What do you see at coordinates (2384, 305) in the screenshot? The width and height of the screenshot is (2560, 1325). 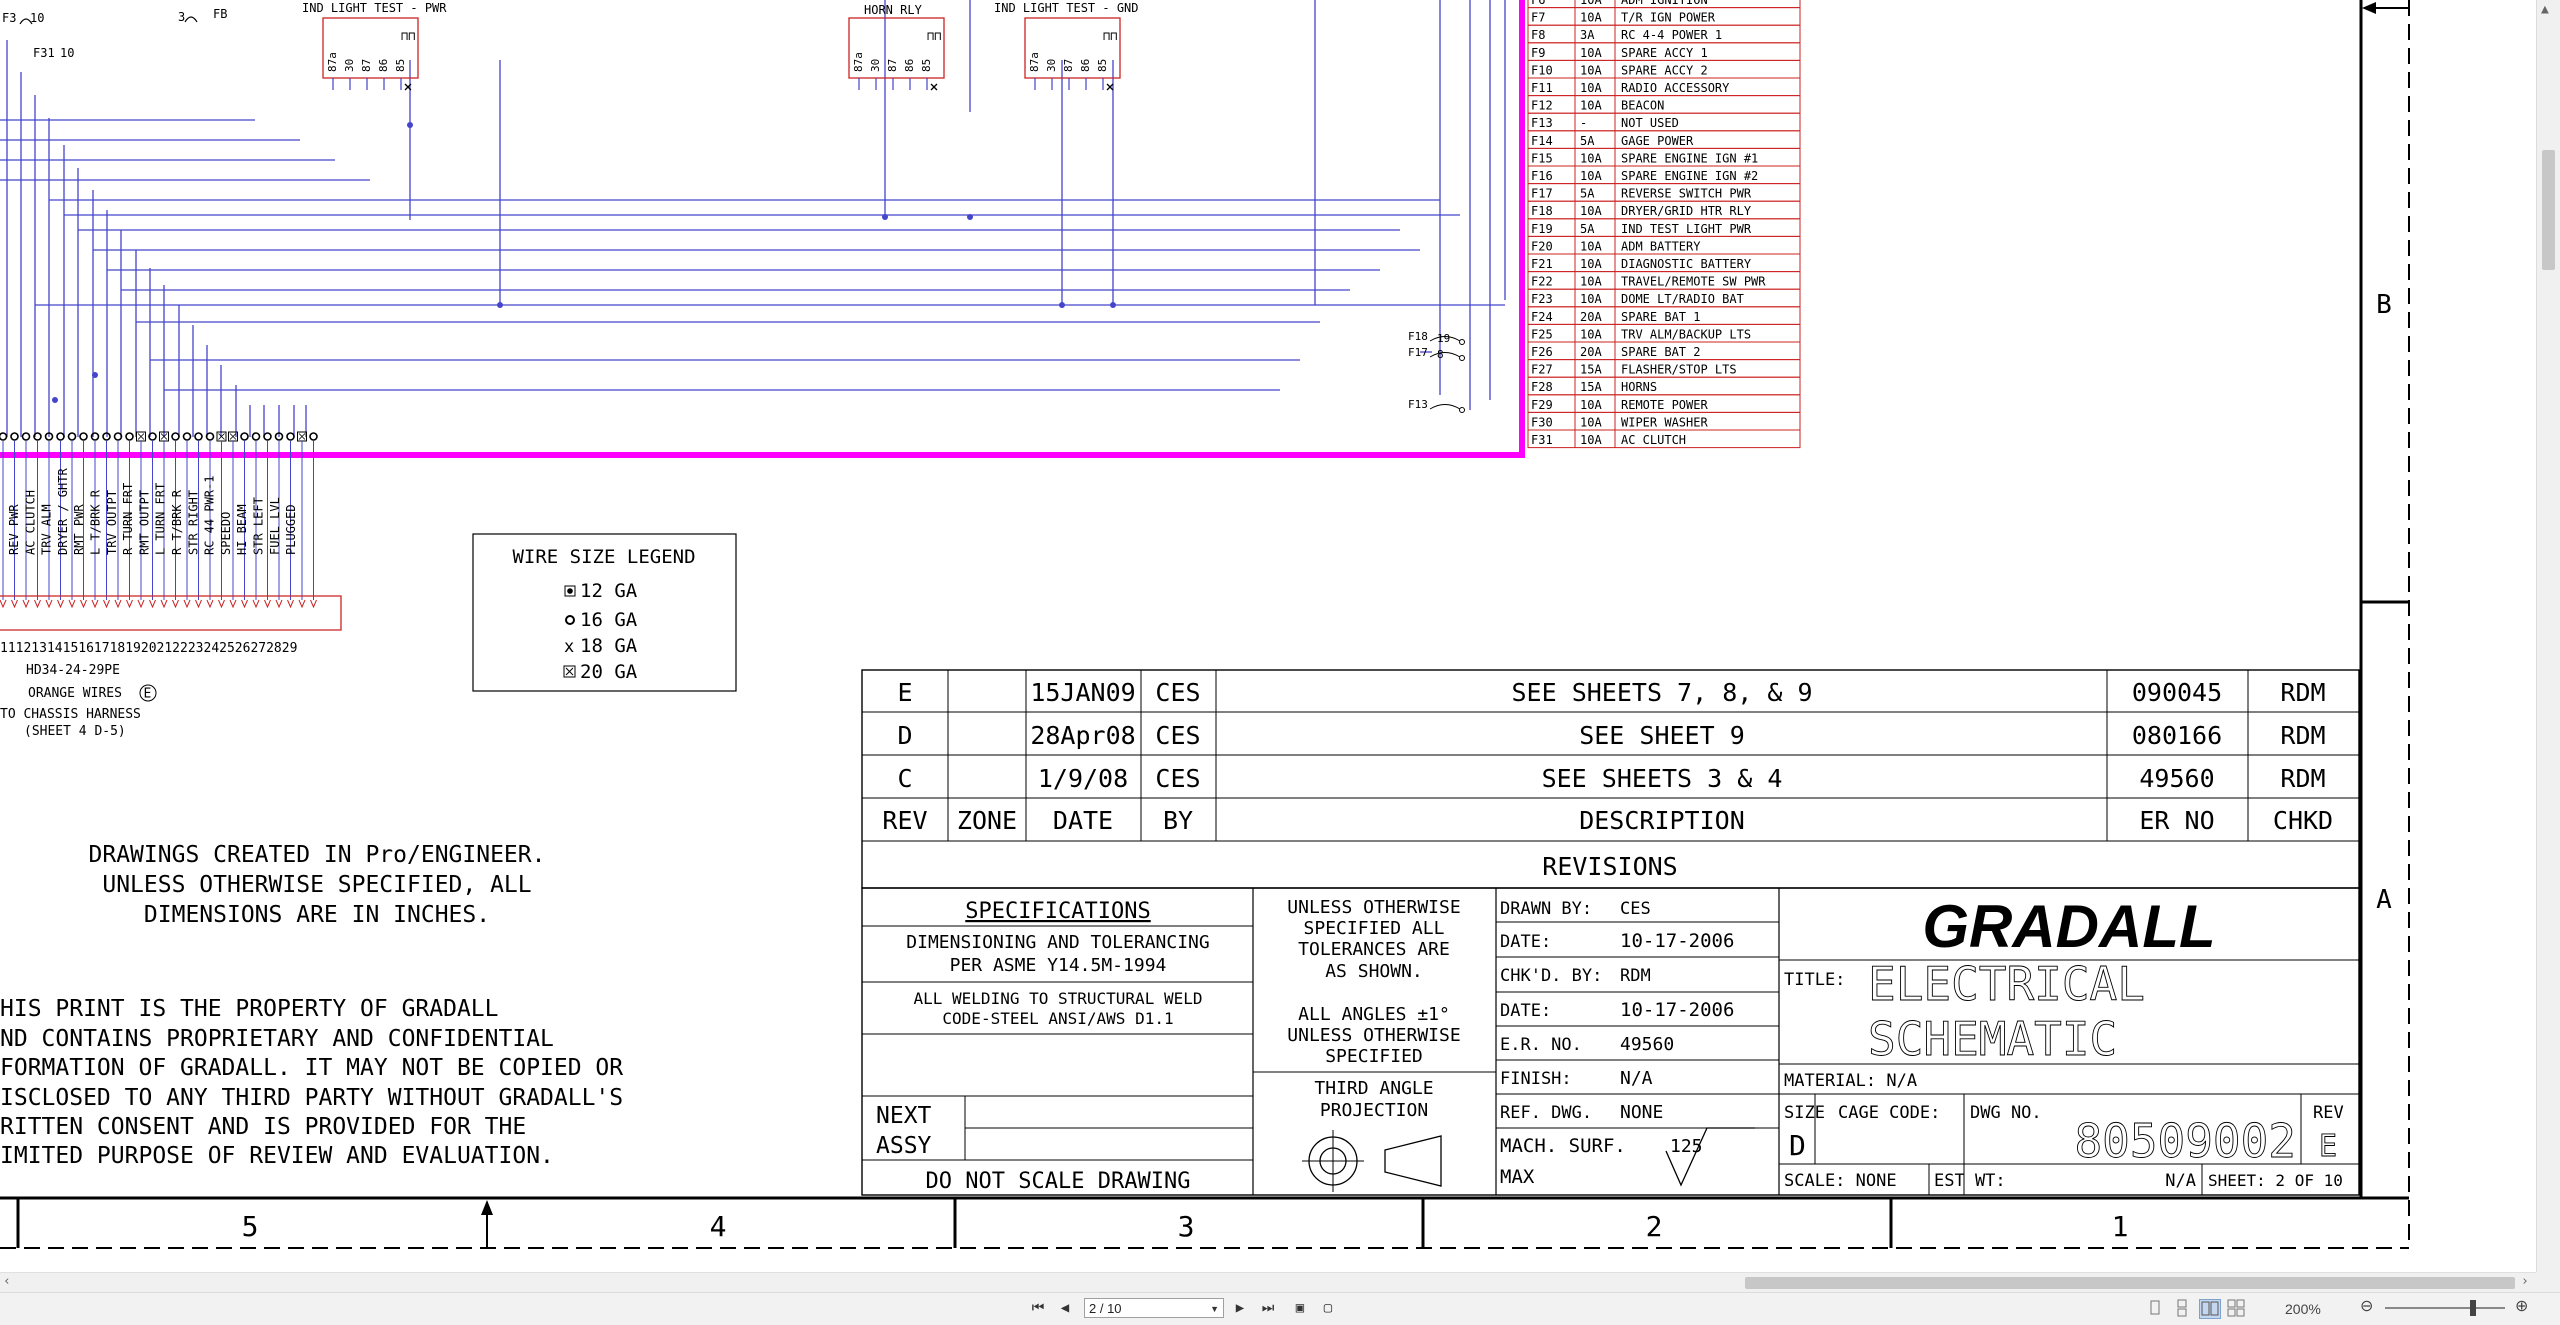 I see `zone-right-b: B` at bounding box center [2384, 305].